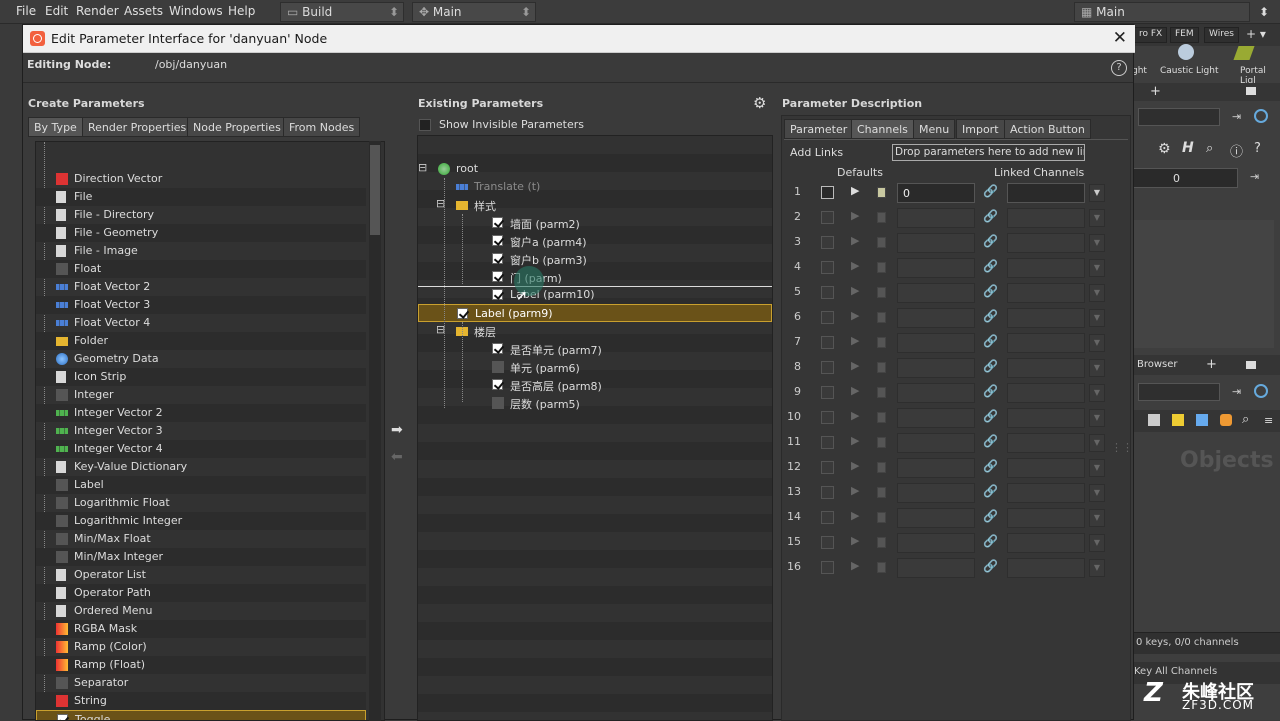 This screenshot has height=721, width=1280. Describe the element at coordinates (201, 215) in the screenshot. I see `create-param-item: File - Directory` at that location.